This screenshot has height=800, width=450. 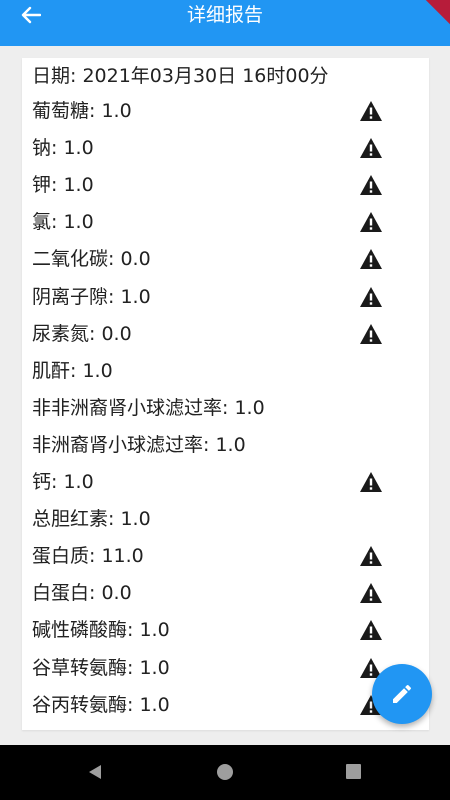 What do you see at coordinates (225, 519) in the screenshot?
I see `report-row: 总胆红素: 1.0` at bounding box center [225, 519].